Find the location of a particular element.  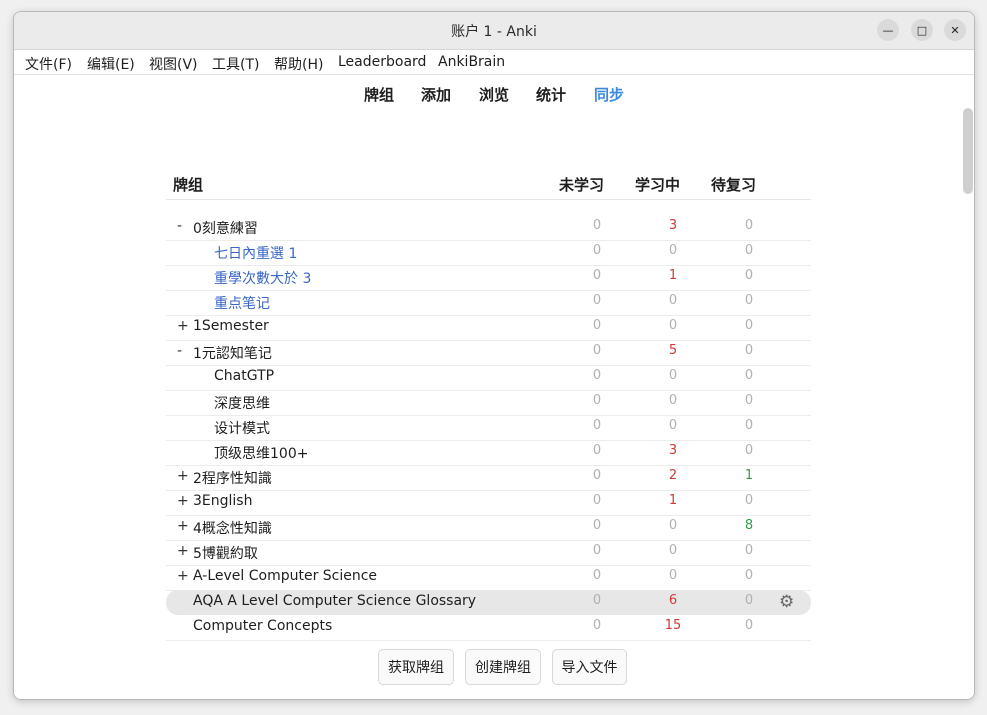

deck-name: 重点笔记 is located at coordinates (242, 303).